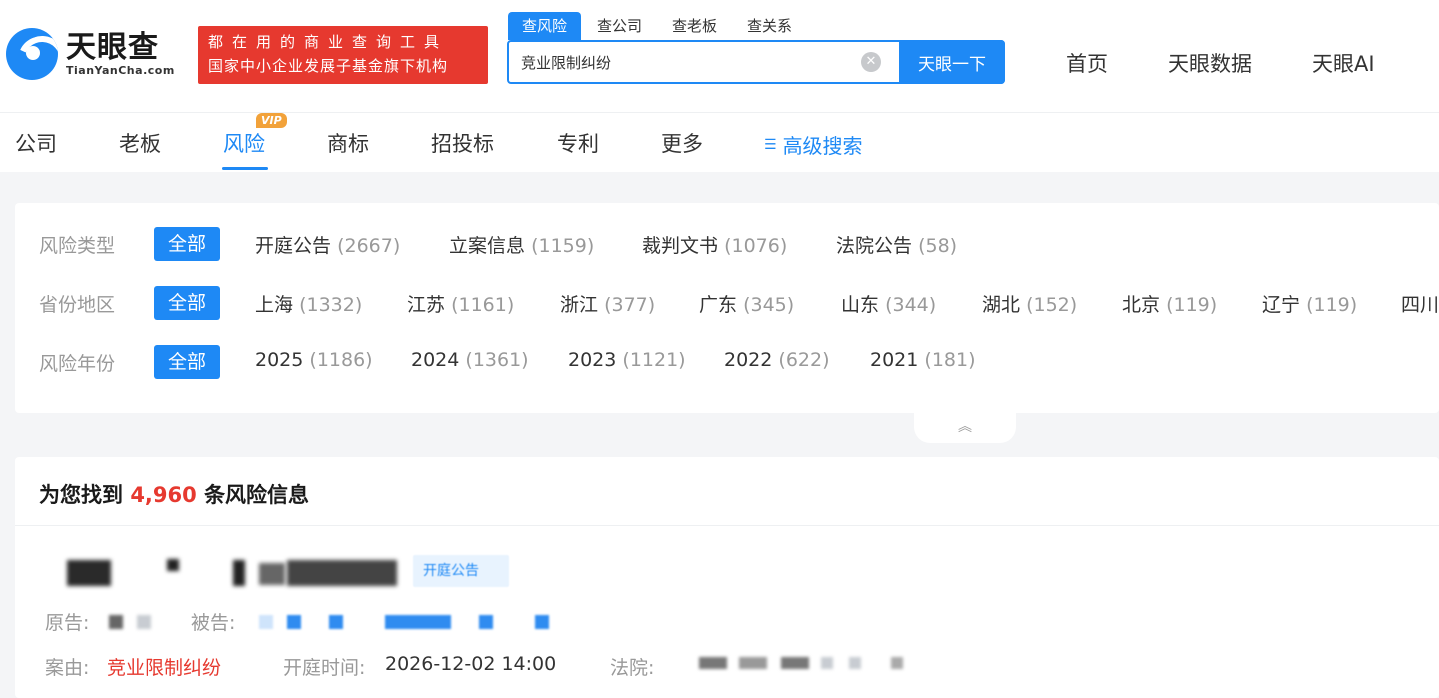 This screenshot has height=698, width=1439. What do you see at coordinates (1087, 63) in the screenshot?
I see `nav-home: 首页` at bounding box center [1087, 63].